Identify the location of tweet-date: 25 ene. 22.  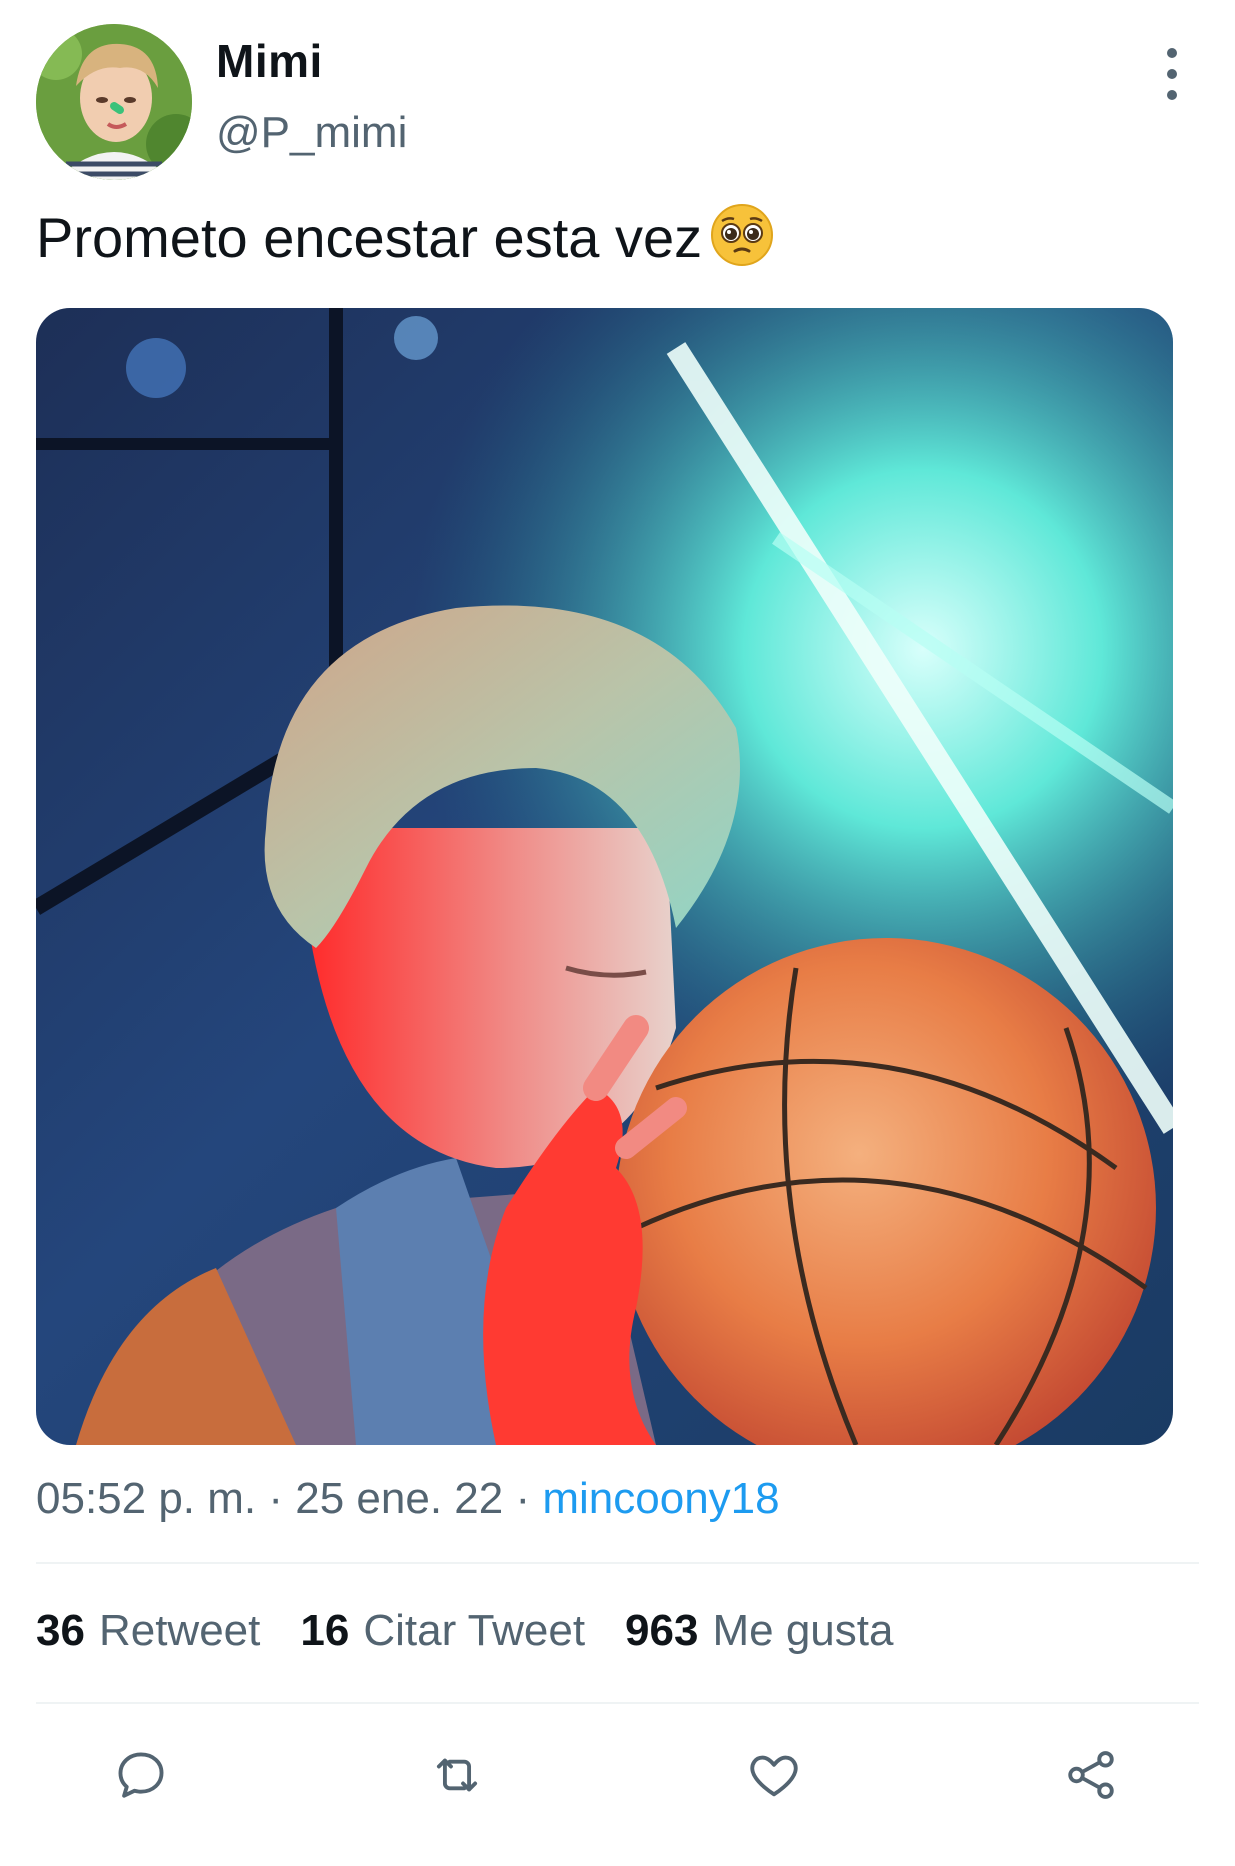
(399, 1498).